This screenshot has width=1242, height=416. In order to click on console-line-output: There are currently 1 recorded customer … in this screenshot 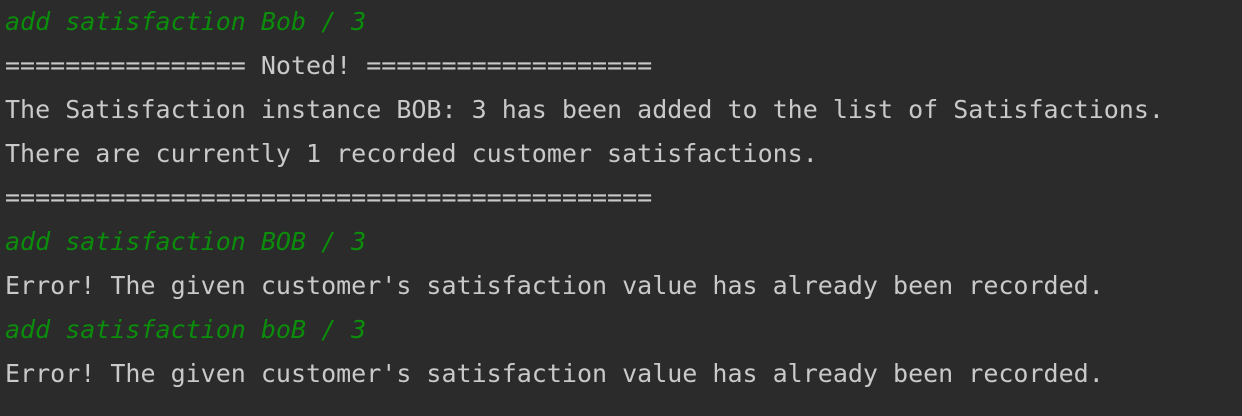, I will do `click(411, 153)`.